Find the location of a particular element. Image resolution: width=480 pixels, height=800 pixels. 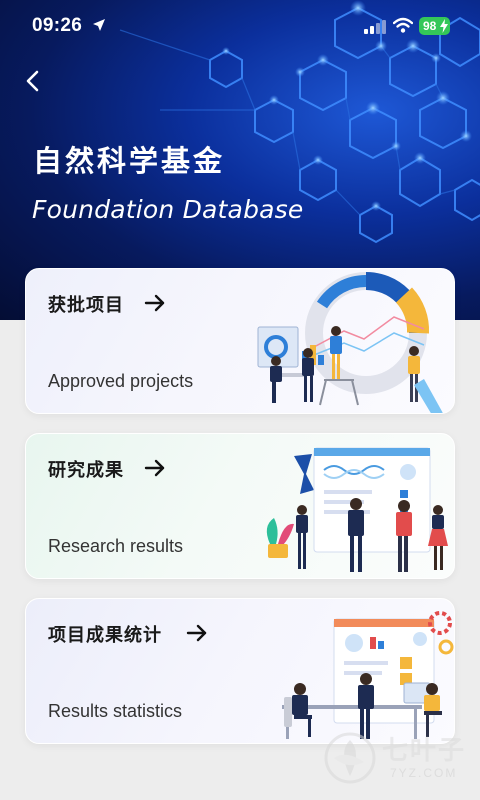

battery-indicator: 98 is located at coordinates (434, 26).